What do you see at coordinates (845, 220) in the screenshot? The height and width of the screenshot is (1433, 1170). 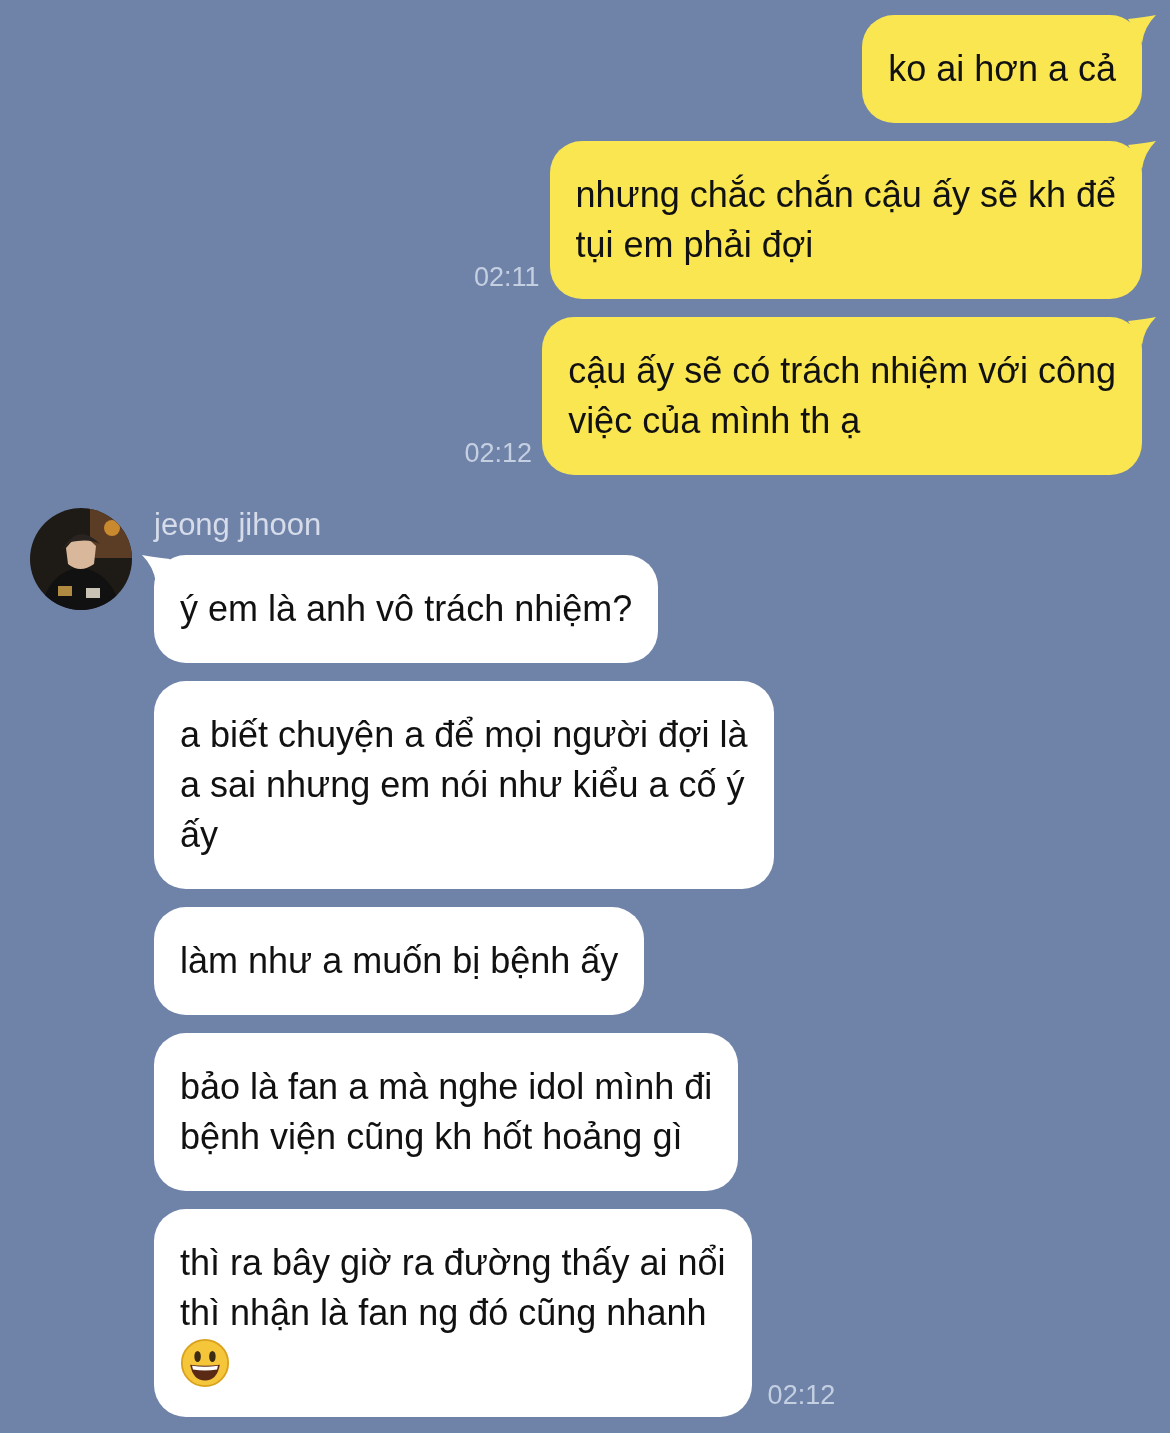 I see `message-bubble: nhưng chắc chắn cậu ấy sẽ kh để tụi em phải đợi` at bounding box center [845, 220].